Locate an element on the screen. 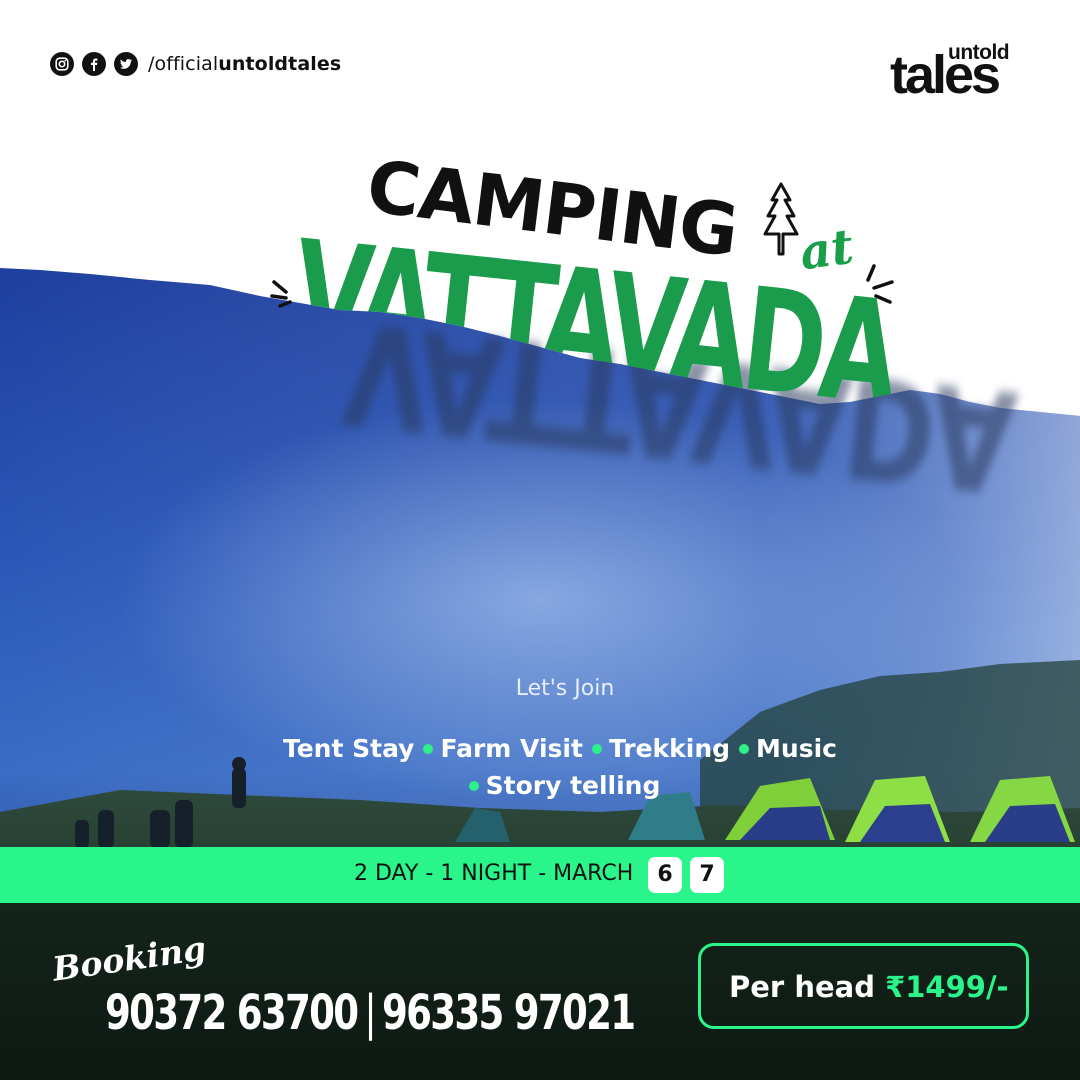  phone-number: 96335 97021 is located at coordinates (509, 1013).